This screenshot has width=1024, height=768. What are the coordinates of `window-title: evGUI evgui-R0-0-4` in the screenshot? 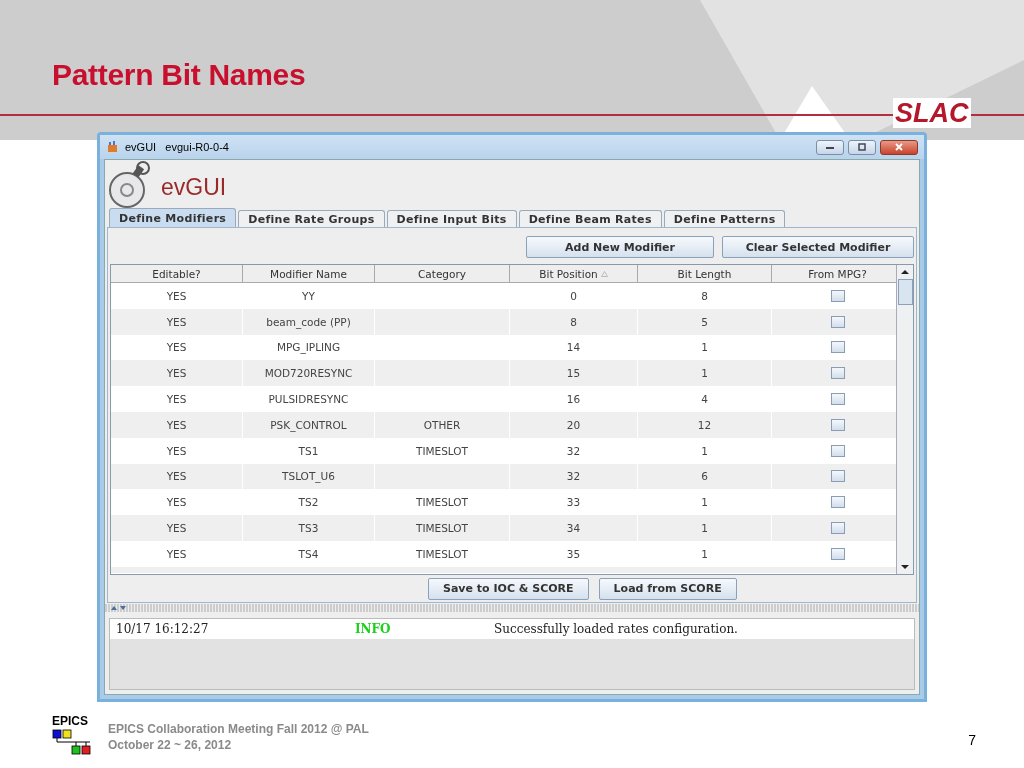 It's located at (177, 147).